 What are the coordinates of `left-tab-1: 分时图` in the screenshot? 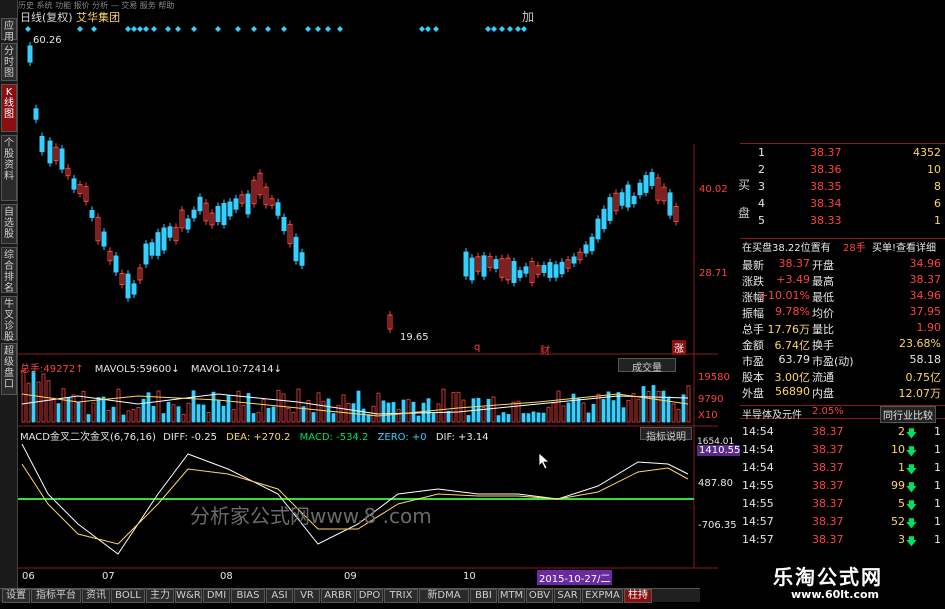 It's located at (9, 62).